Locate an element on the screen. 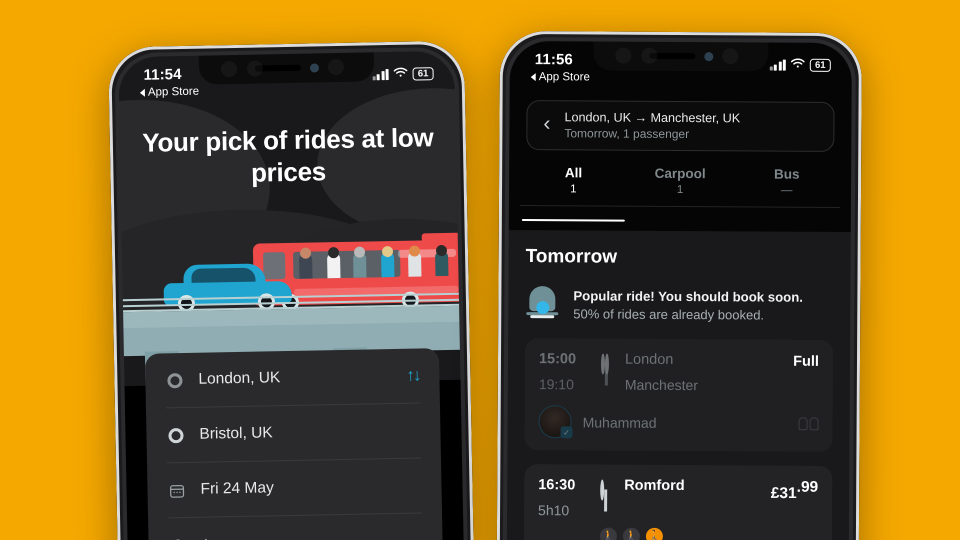  notice-line-1: Popular ride! You should book soon. is located at coordinates (688, 296).